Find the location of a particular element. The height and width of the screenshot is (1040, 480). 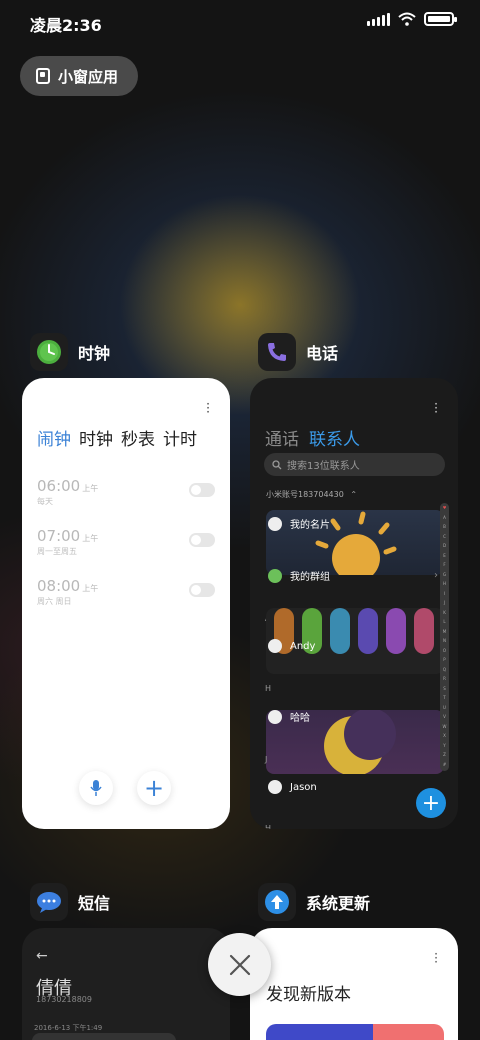

alarm-item: 06:00 上午 每天 is located at coordinates (126, 496).